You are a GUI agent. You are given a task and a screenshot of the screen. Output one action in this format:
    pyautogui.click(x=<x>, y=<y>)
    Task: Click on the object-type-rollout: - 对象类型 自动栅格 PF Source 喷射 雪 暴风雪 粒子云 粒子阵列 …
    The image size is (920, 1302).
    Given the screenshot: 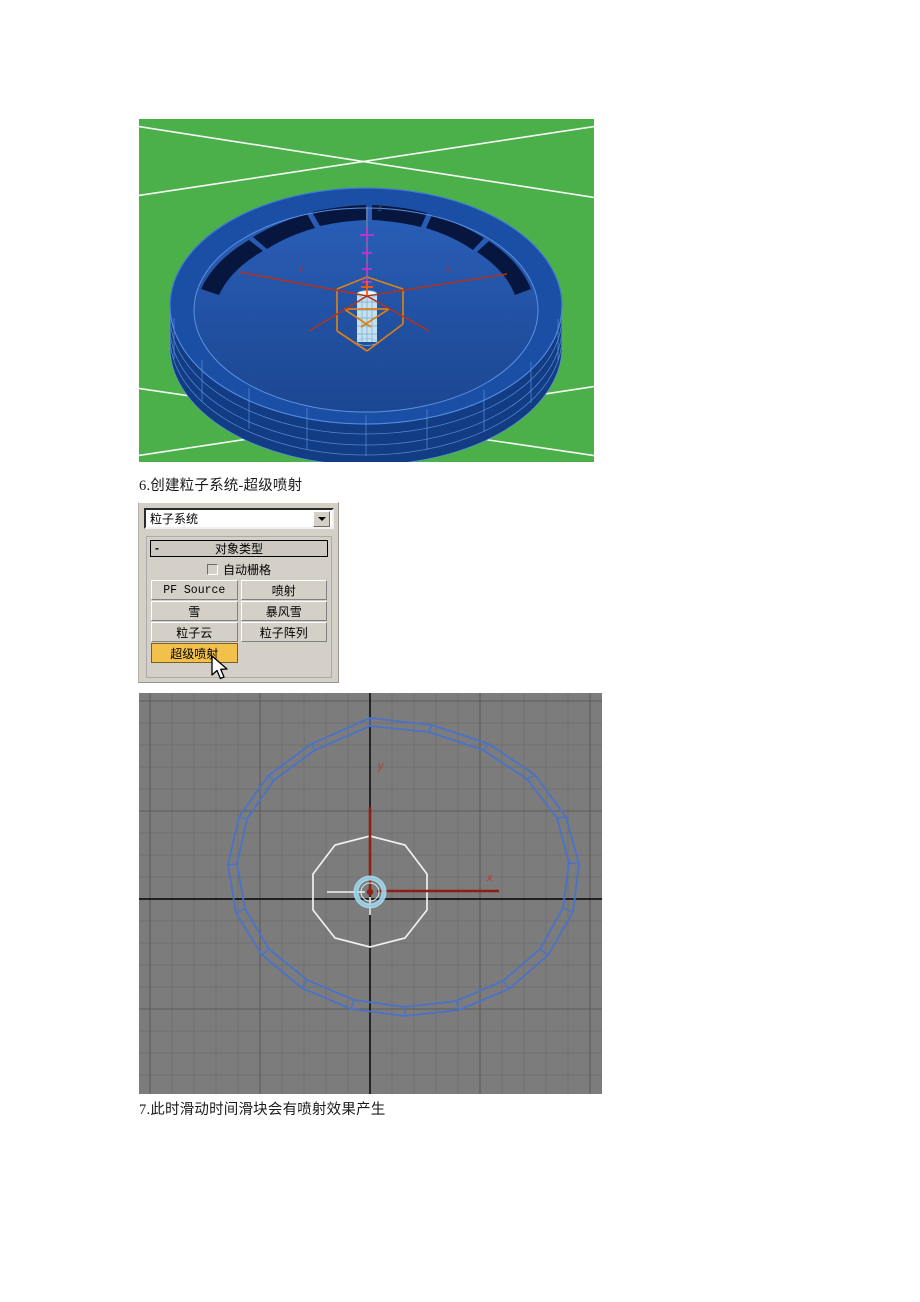 What is the action you would take?
    pyautogui.click(x=239, y=607)
    